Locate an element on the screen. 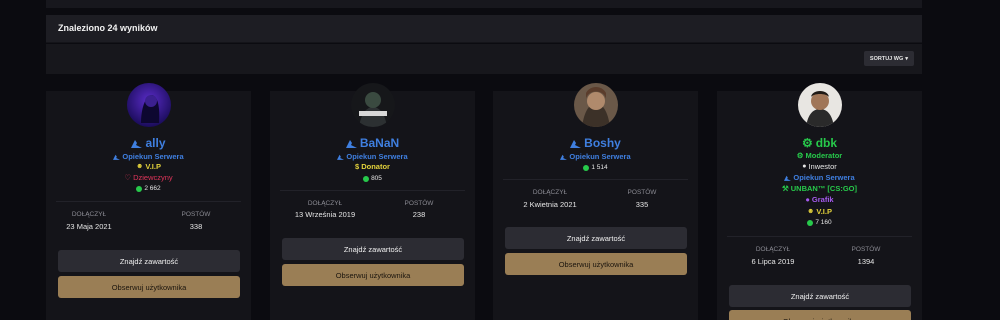 Image resolution: width=1000 pixels, height=320 pixels. role-moderator: ⚙ Moderator is located at coordinates (819, 155).